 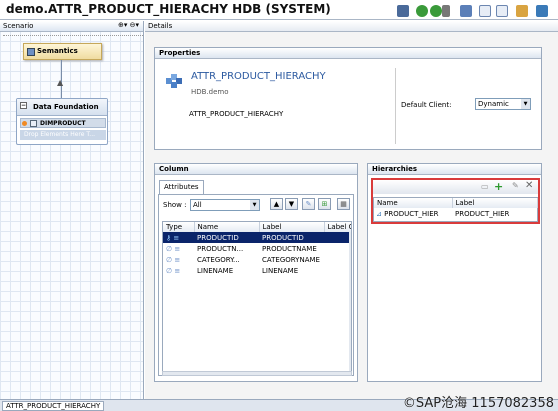 I want to click on table-row: ∅ ≡ PRODUCTN... PRODUCTNAME, so click(x=257, y=248).